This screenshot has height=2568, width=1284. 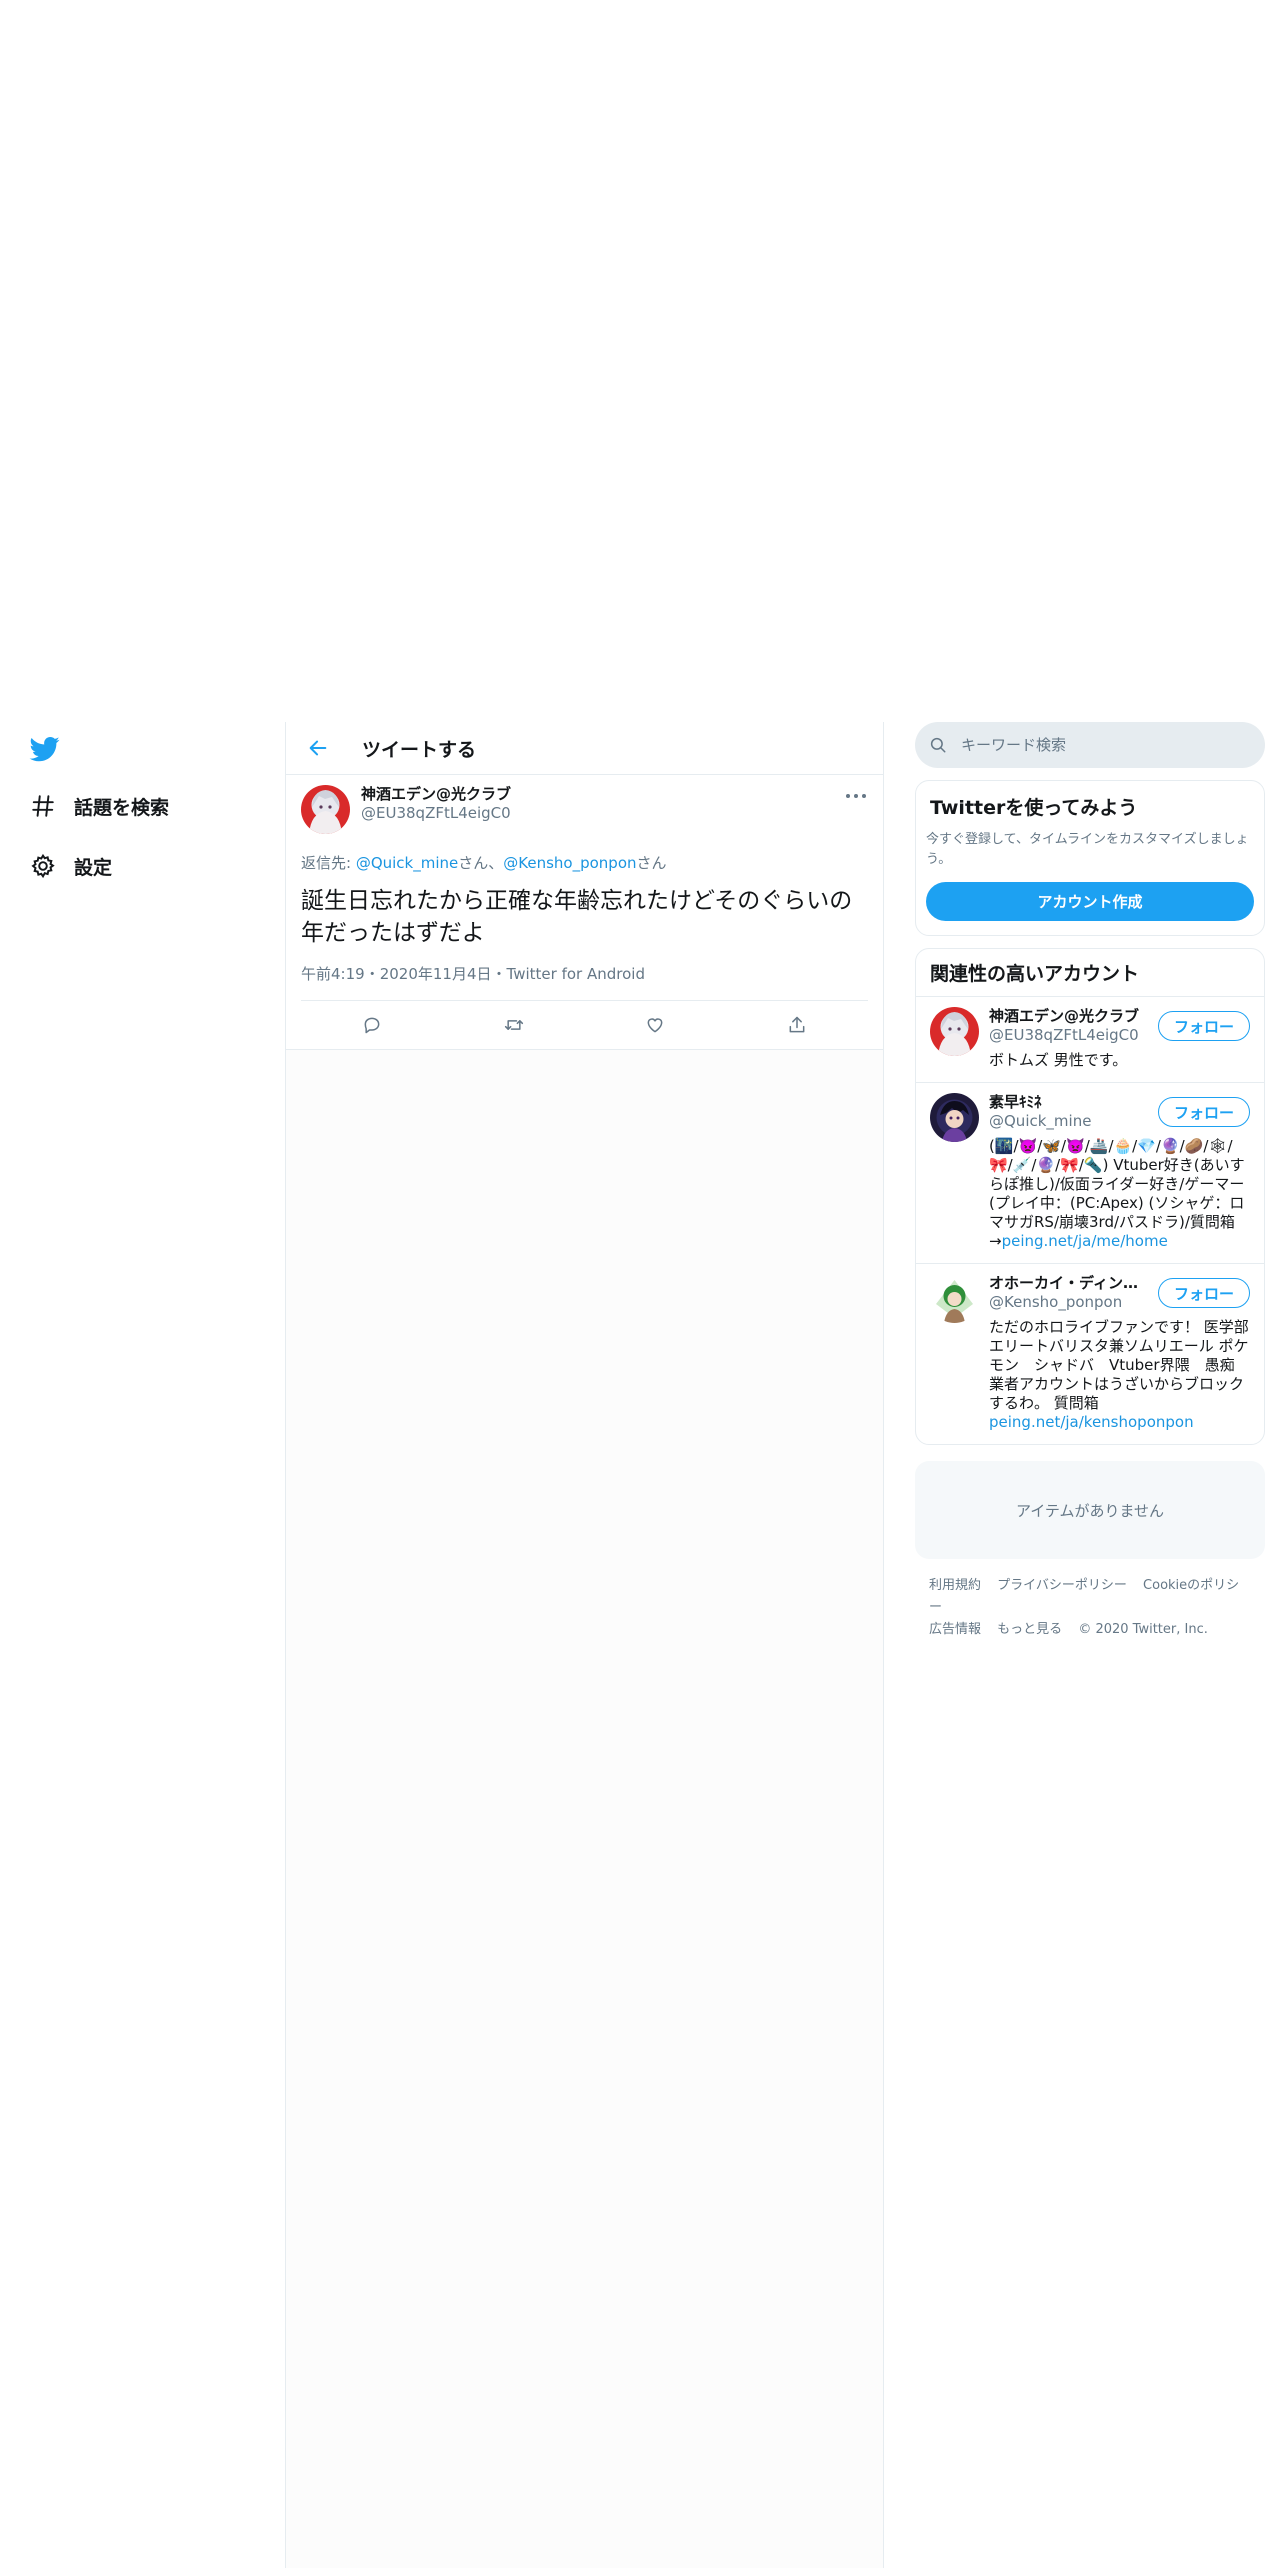 I want to click on back-button, so click(x=318, y=748).